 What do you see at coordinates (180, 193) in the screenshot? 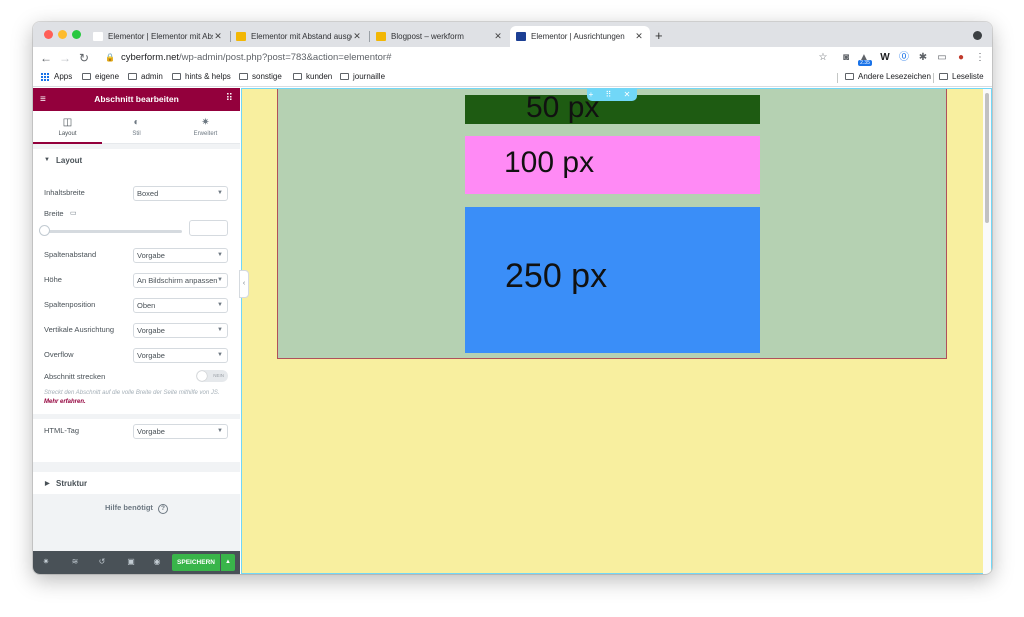
I see `inhaltsbreite-select: Boxed ▼` at bounding box center [180, 193].